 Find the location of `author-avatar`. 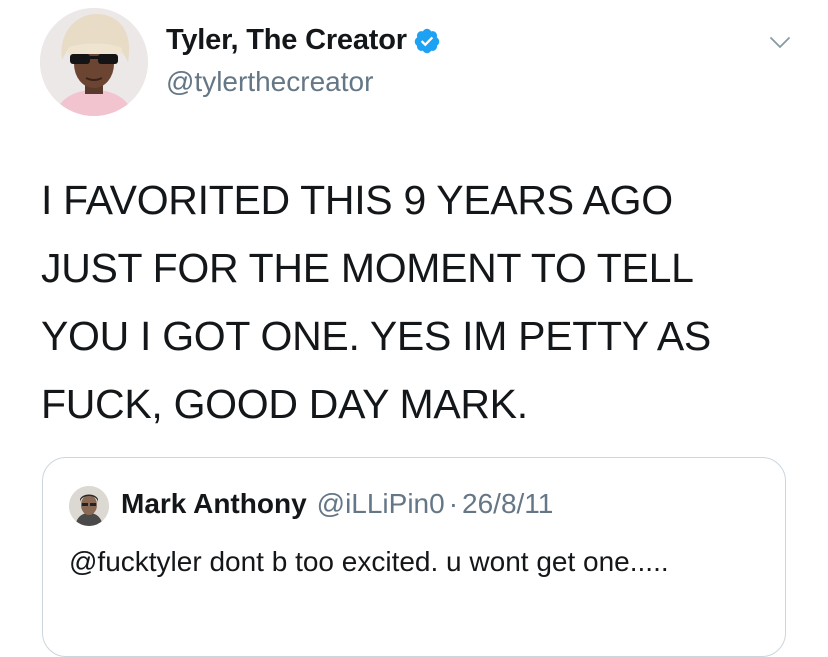

author-avatar is located at coordinates (94, 62).